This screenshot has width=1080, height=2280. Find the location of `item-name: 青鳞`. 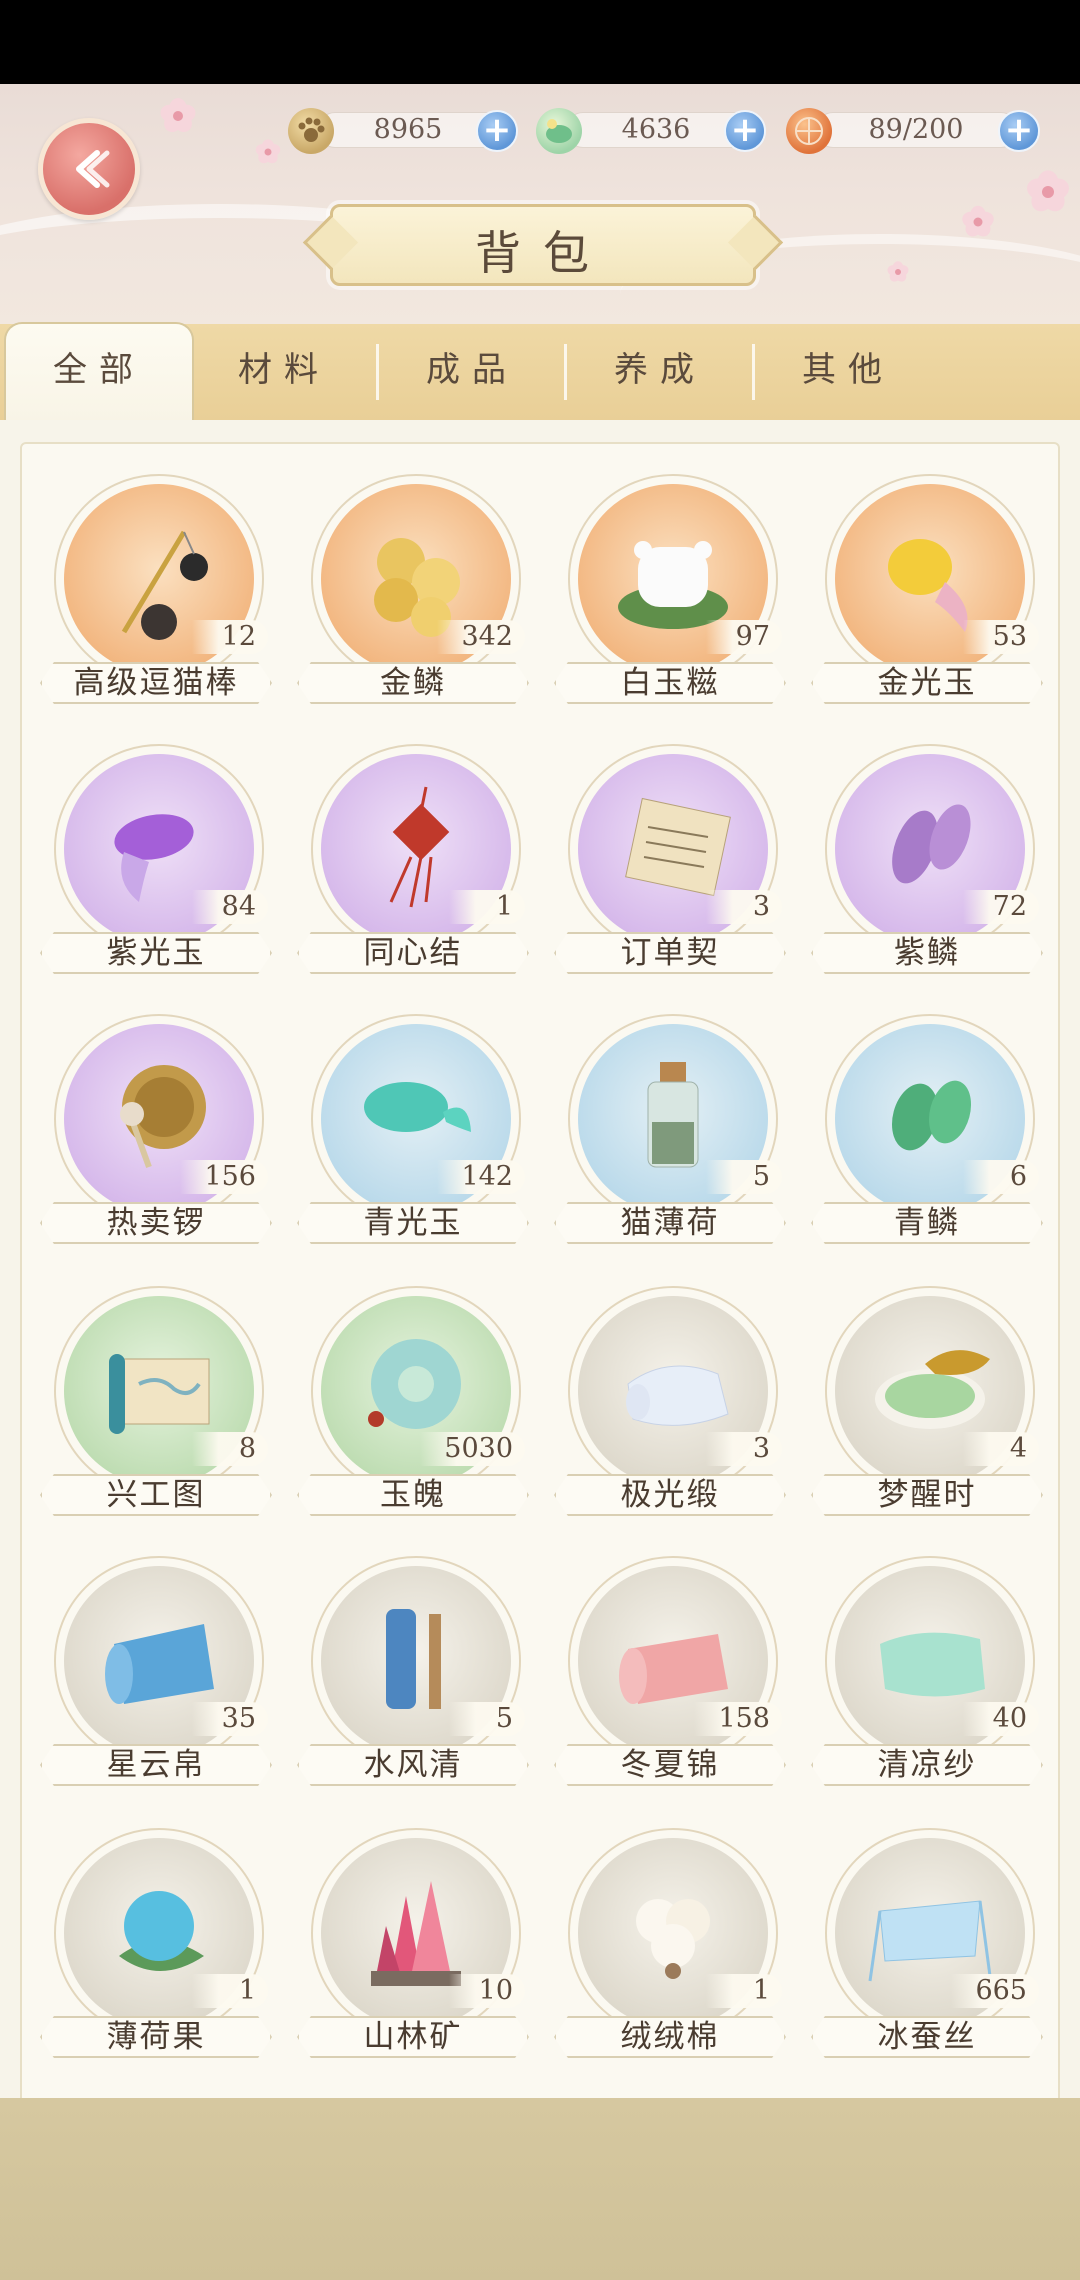

item-name: 青鳞 is located at coordinates (927, 1223).